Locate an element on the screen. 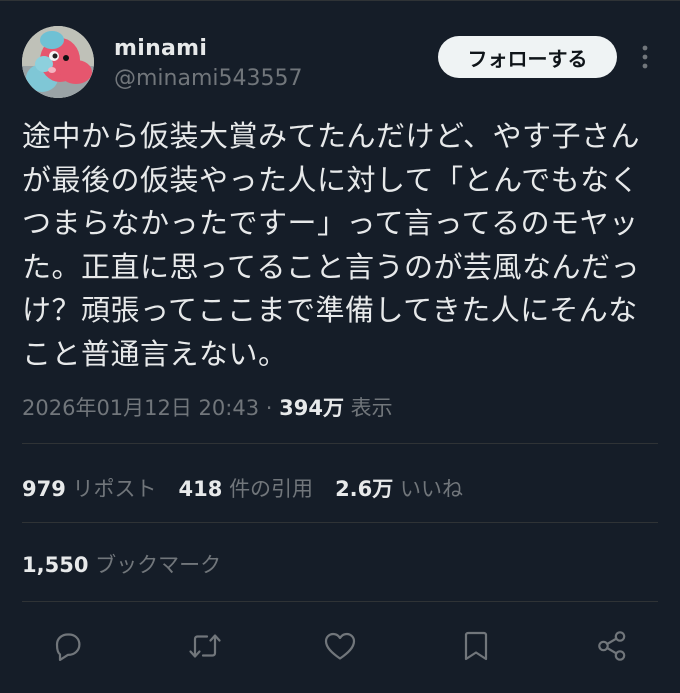  views-count: 394万 is located at coordinates (311, 408).